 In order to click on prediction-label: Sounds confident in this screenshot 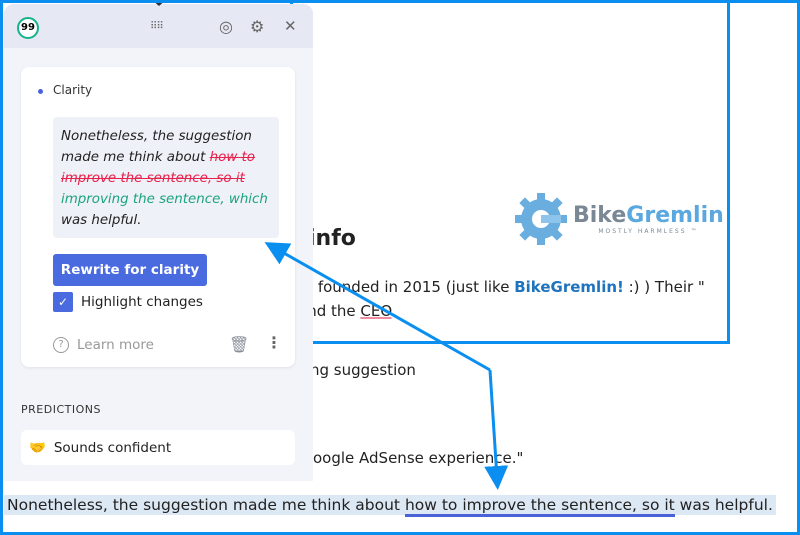, I will do `click(112, 447)`.